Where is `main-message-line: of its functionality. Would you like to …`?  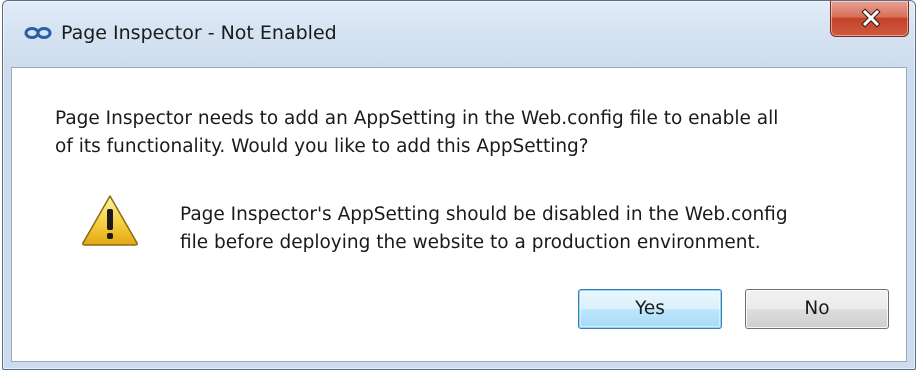 main-message-line: of its functionality. Would you like to … is located at coordinates (322, 146).